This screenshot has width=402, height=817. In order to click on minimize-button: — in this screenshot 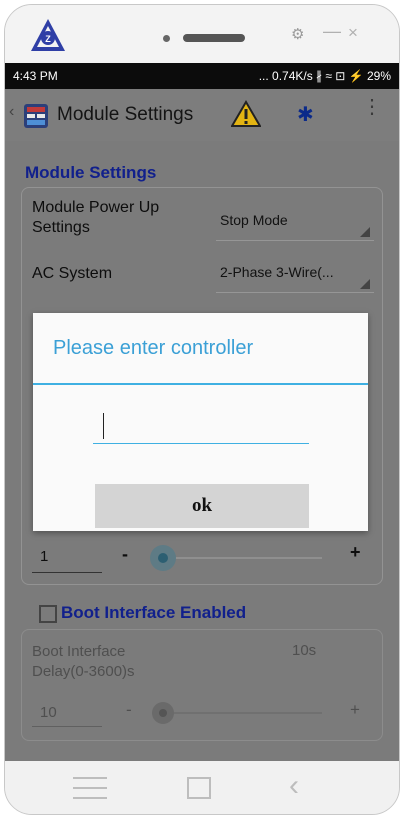, I will do `click(332, 31)`.